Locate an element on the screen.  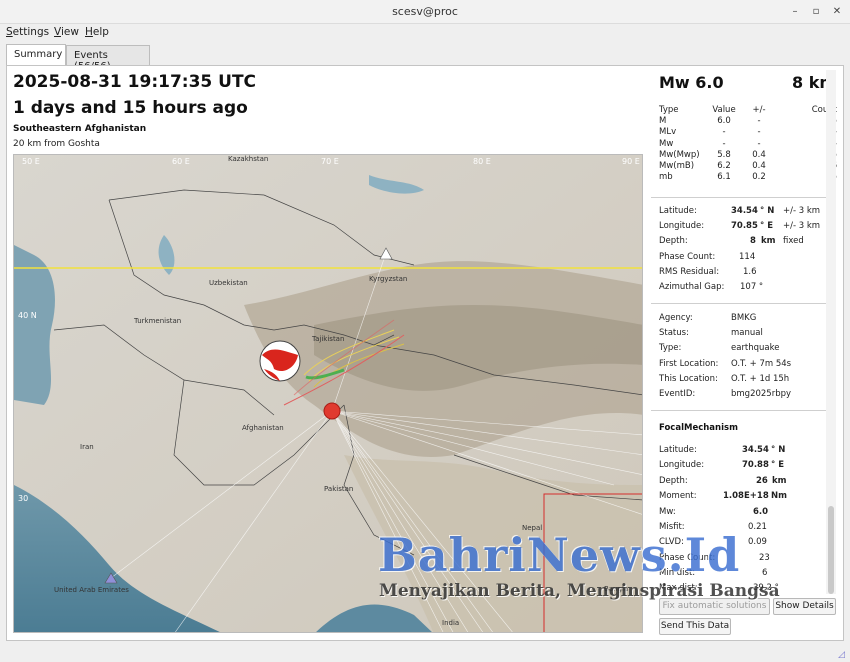
column-header: Type is located at coordinates (669, 110).